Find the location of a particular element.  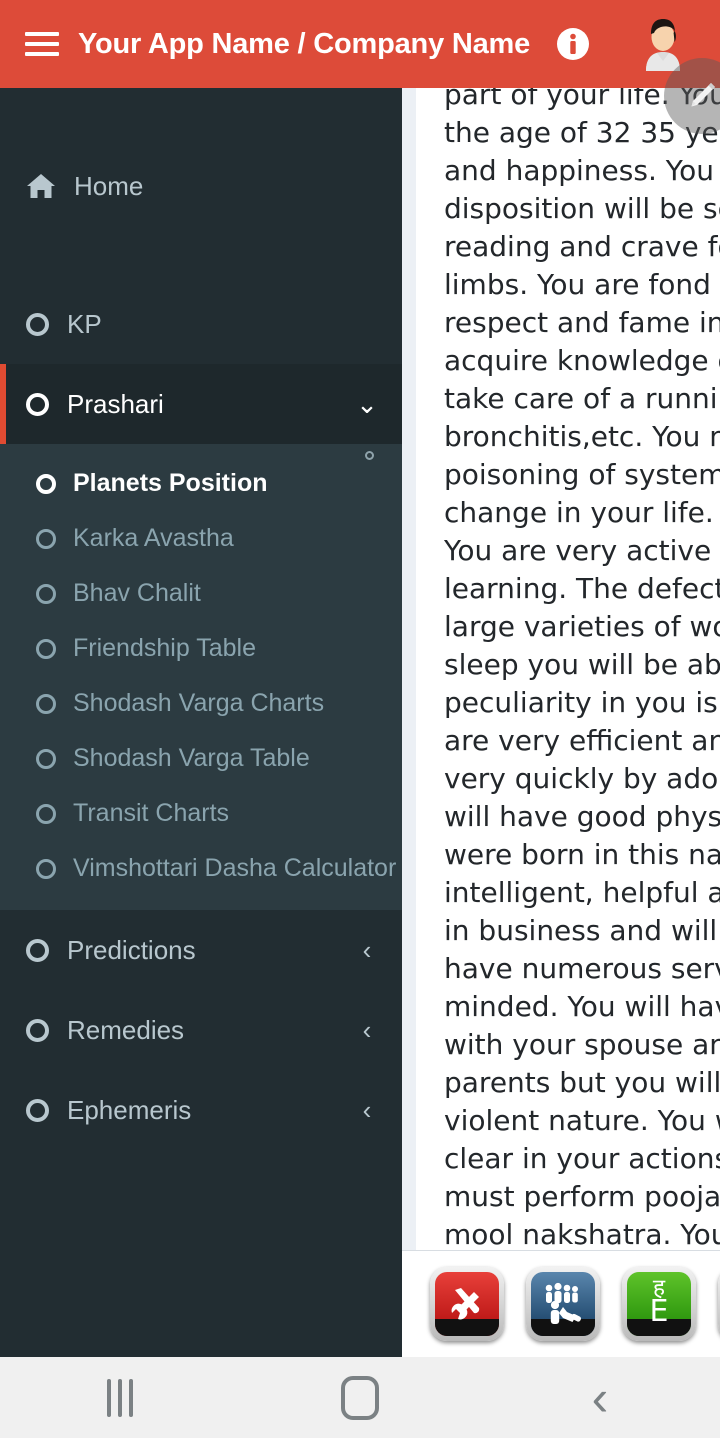

sidebar-subitem-label: Shodash Varga Table is located at coordinates (191, 758).